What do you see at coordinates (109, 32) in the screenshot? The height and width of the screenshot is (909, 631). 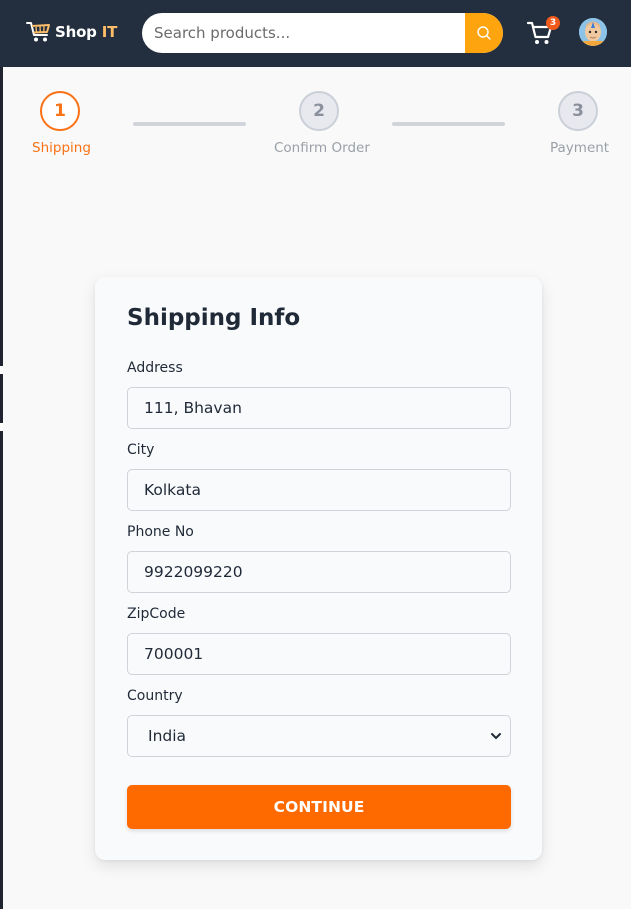 I see `logo-text-accent: IT` at bounding box center [109, 32].